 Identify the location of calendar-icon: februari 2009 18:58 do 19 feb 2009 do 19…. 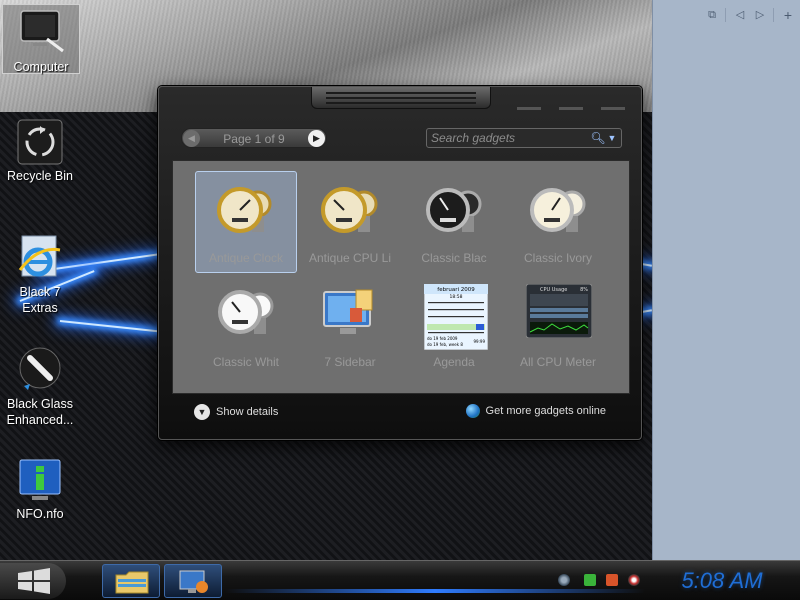
(456, 317).